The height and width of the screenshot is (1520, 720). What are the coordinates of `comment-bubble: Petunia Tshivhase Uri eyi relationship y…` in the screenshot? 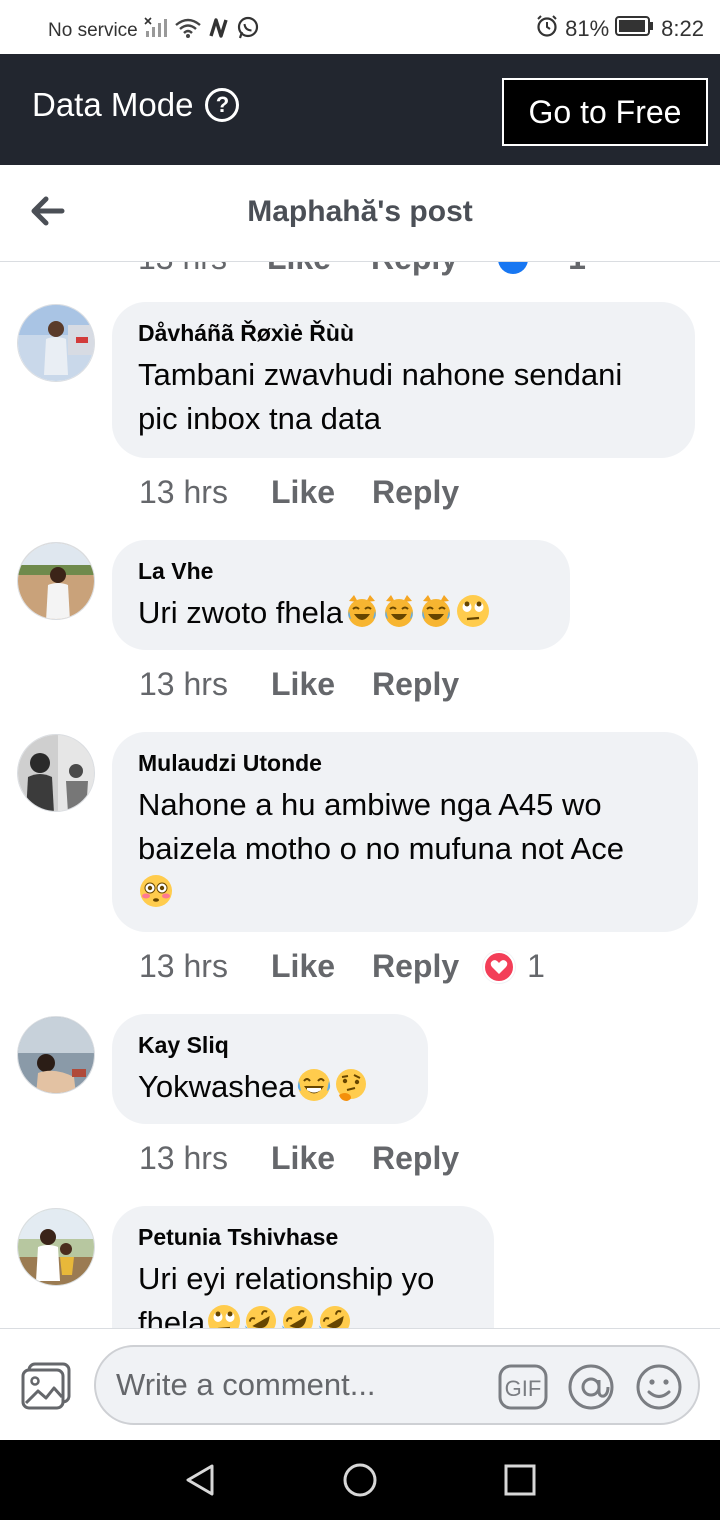 It's located at (303, 1267).